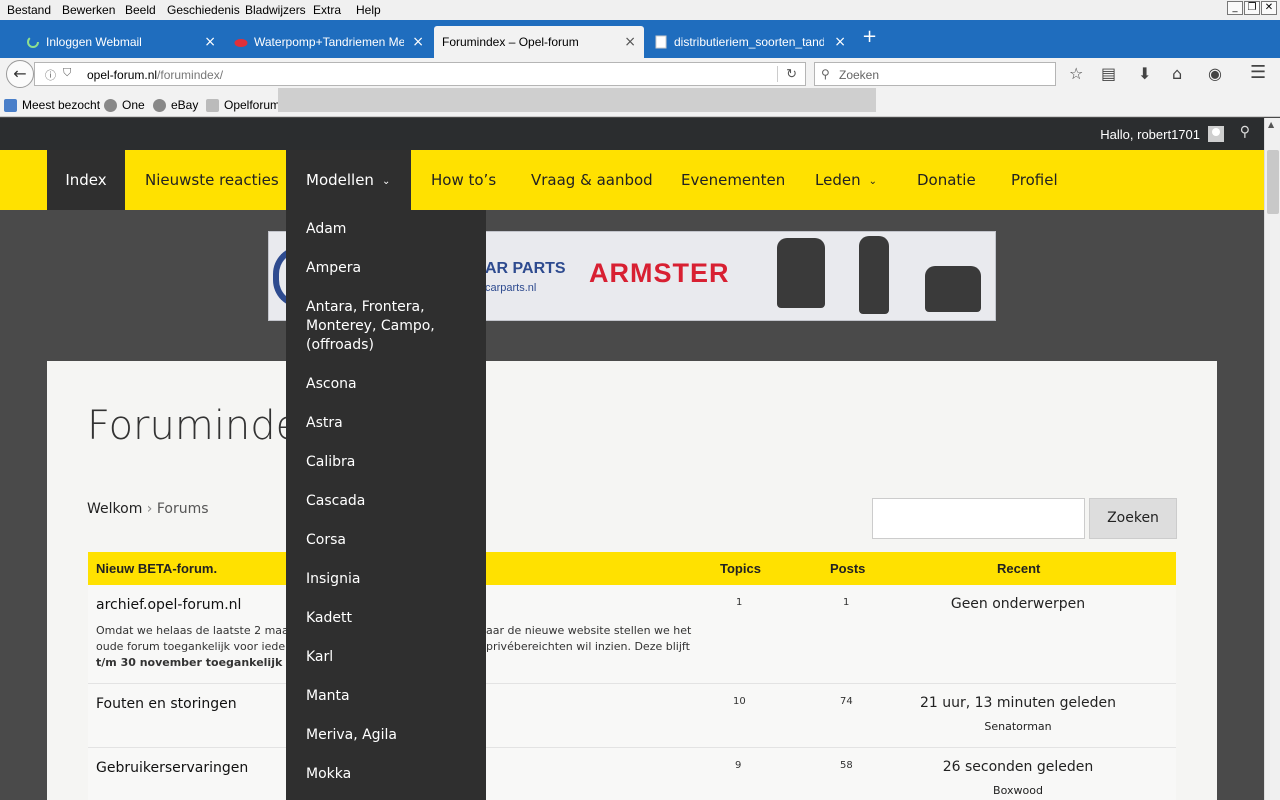  Describe the element at coordinates (203, 10) in the screenshot. I see `menu-geschiedenis: Geschiedenis` at that location.